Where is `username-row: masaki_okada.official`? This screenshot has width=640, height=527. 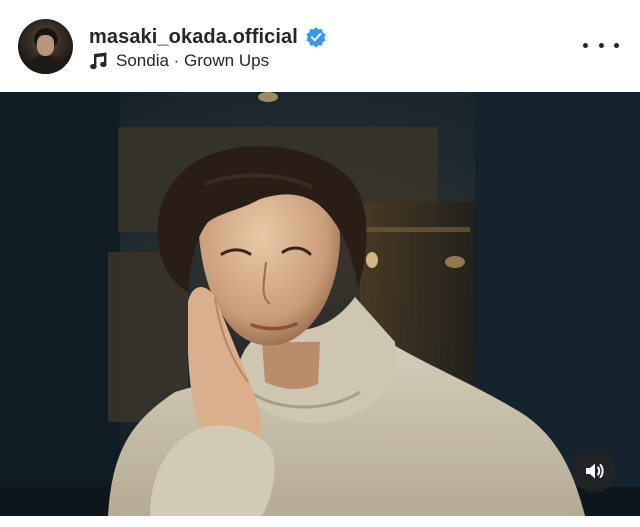
username-row: masaki_okada.official is located at coordinates (208, 37).